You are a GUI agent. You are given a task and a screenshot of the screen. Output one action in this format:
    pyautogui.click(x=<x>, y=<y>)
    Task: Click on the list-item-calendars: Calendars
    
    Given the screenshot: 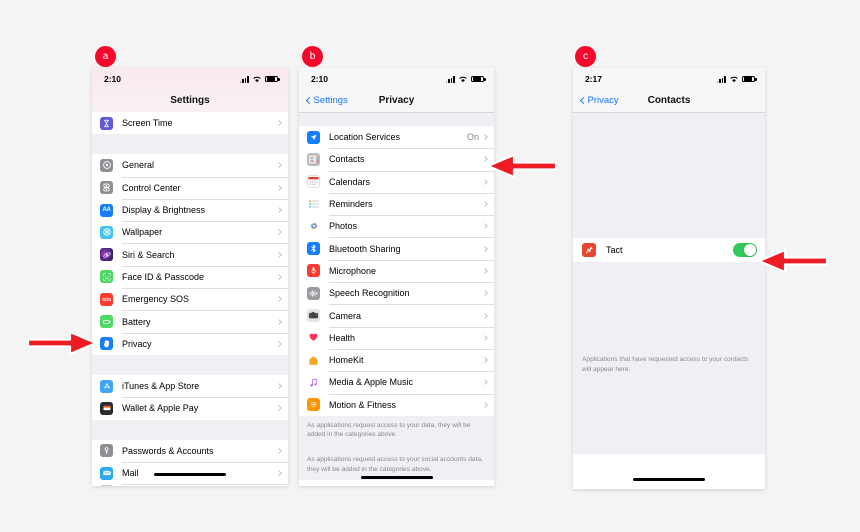 What is the action you would take?
    pyautogui.click(x=396, y=181)
    